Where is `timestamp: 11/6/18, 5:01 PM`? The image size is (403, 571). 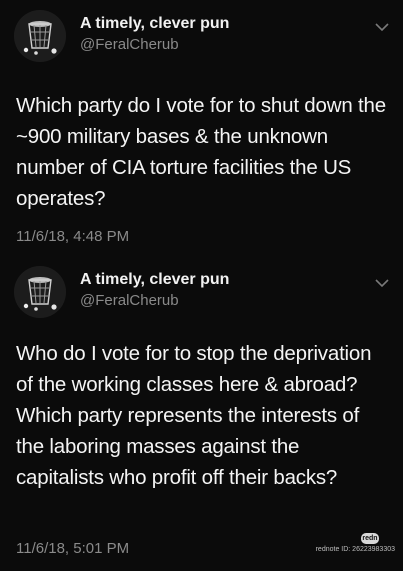
timestamp: 11/6/18, 5:01 PM is located at coordinates (72, 548).